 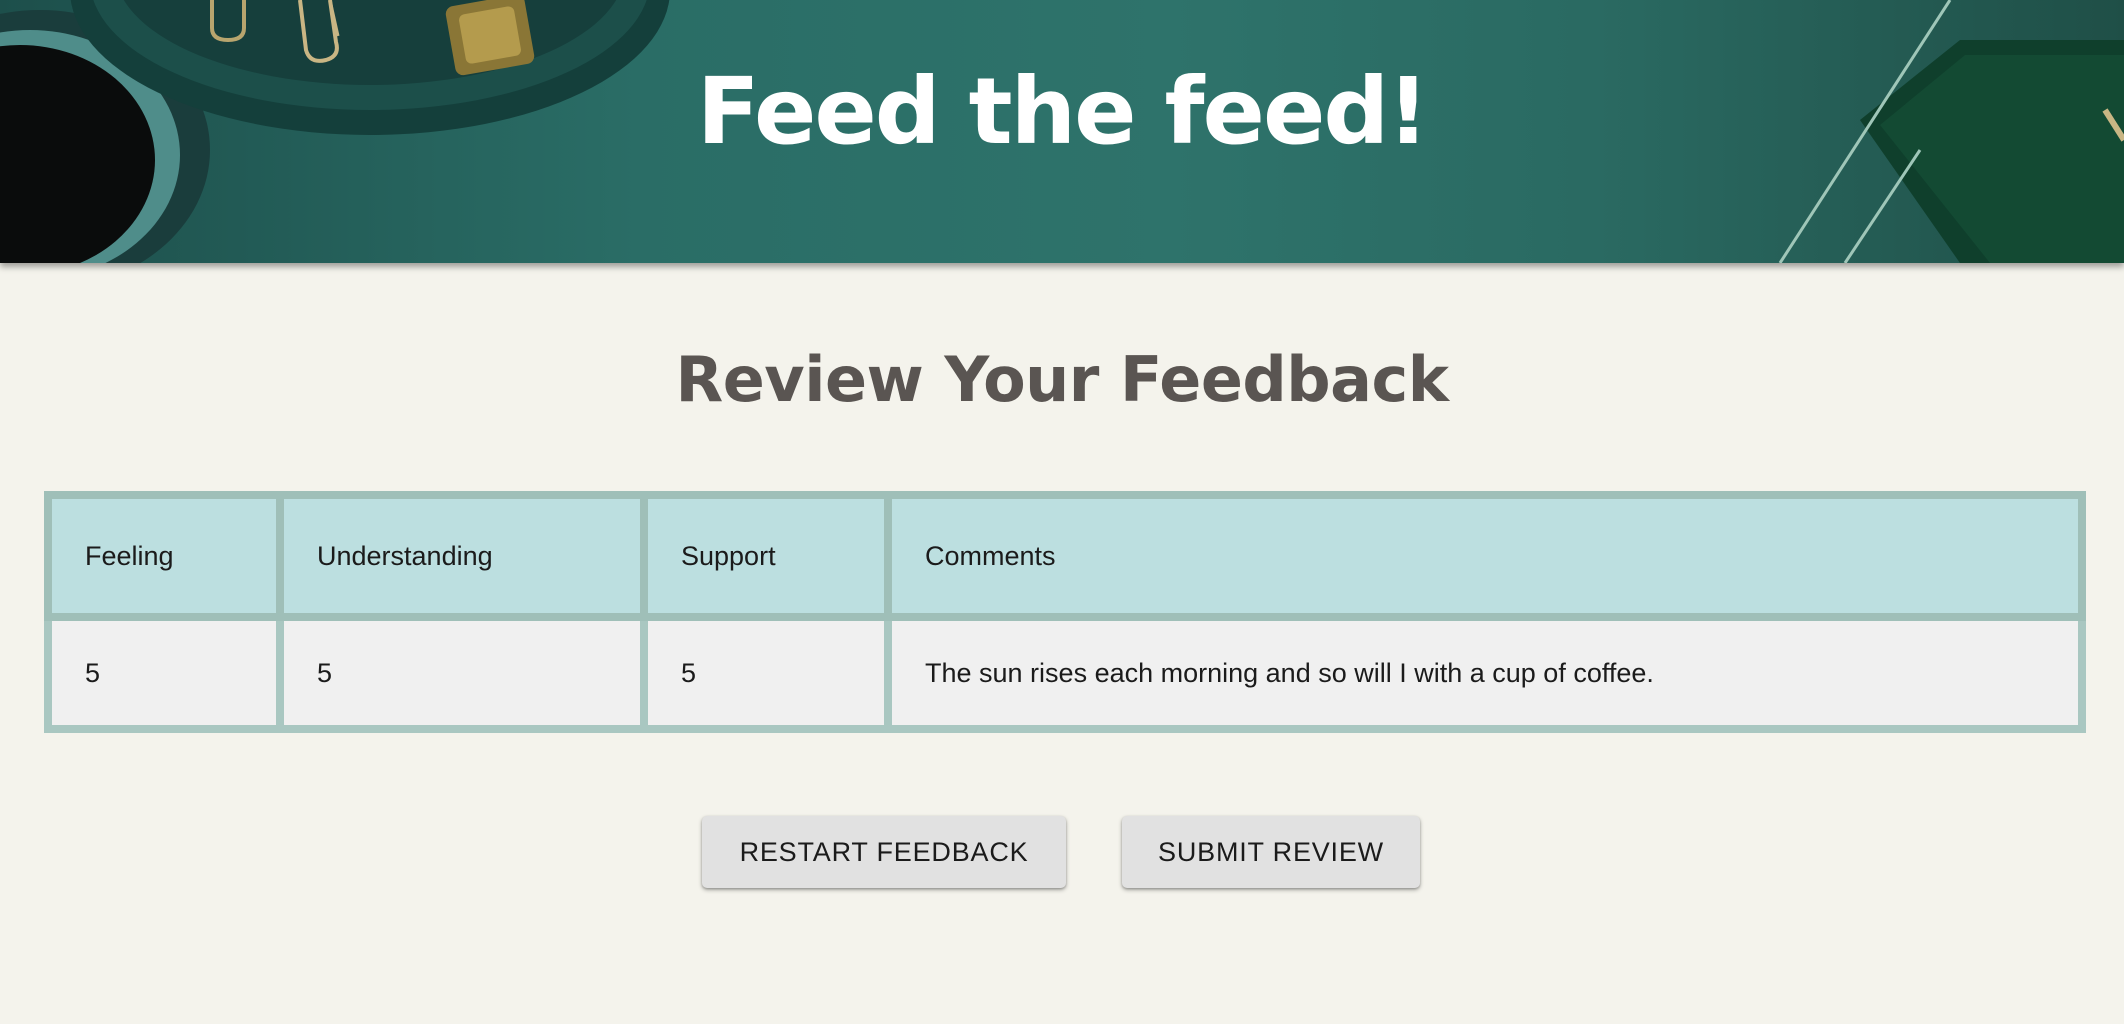 What do you see at coordinates (1062, 379) in the screenshot?
I see `page-title: Review Your Feedback` at bounding box center [1062, 379].